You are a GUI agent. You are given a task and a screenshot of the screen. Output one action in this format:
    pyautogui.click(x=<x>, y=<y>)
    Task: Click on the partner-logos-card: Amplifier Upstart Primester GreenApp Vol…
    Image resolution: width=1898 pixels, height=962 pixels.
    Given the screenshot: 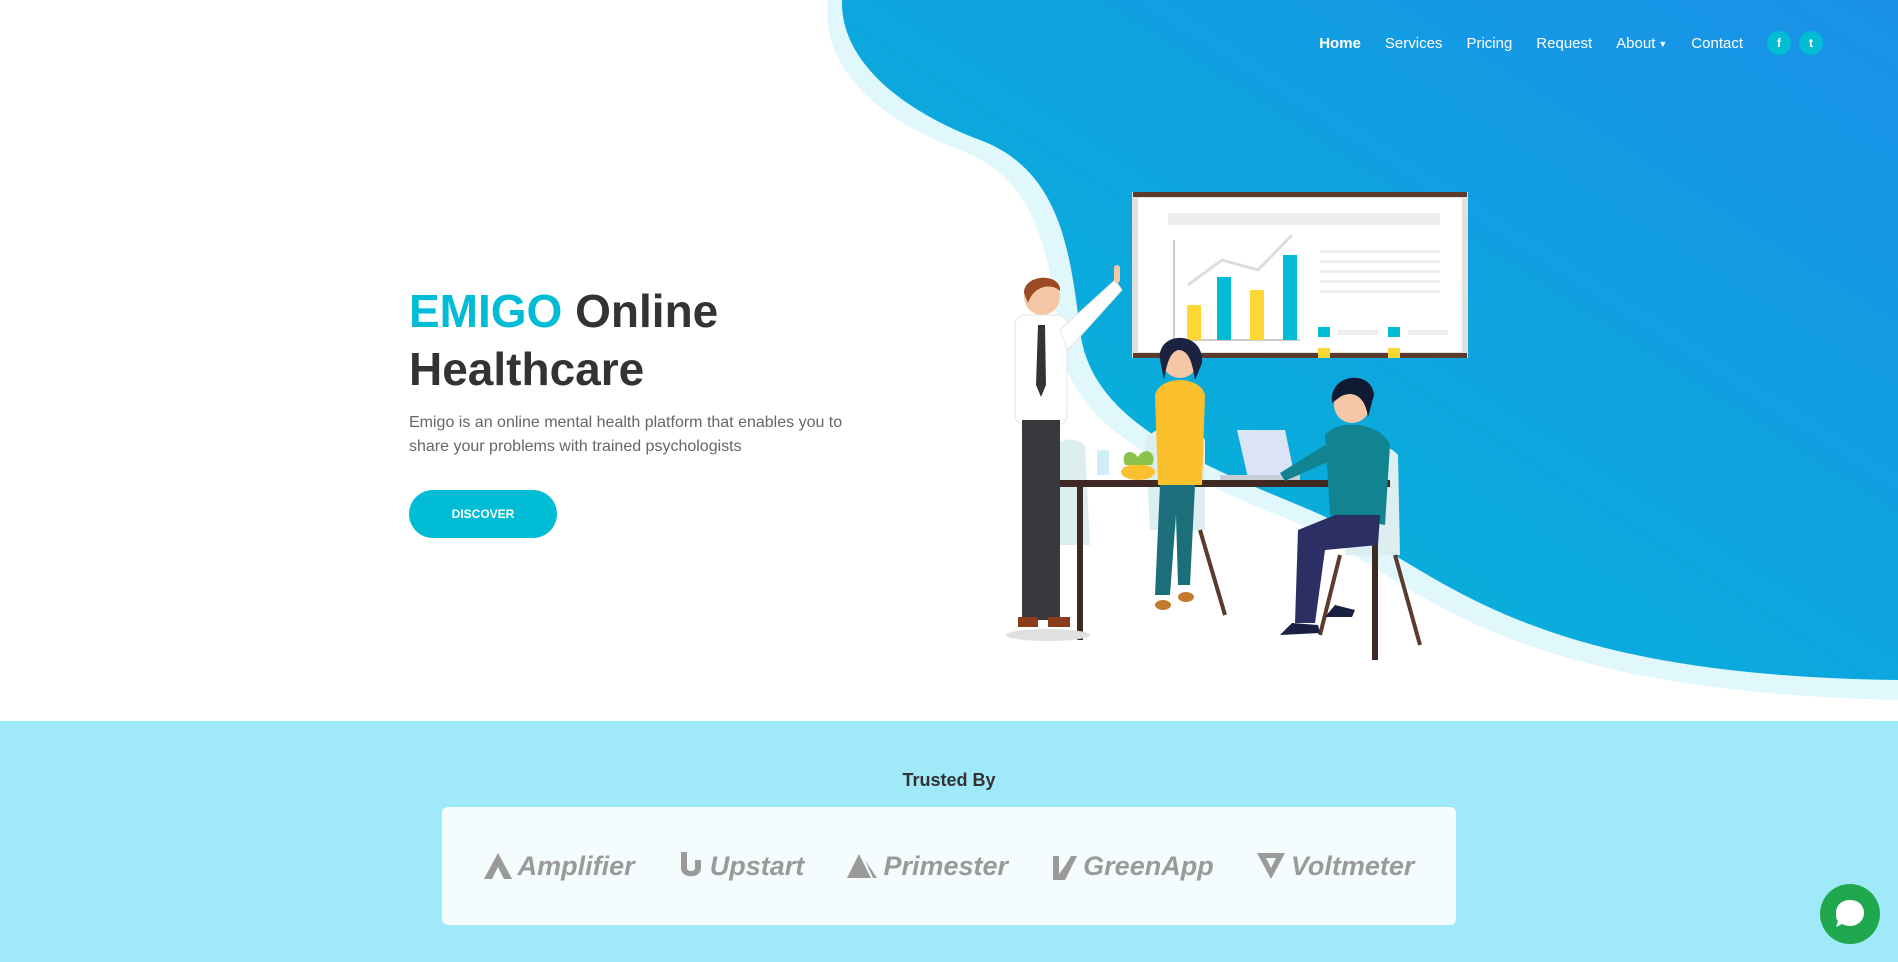 What is the action you would take?
    pyautogui.click(x=949, y=866)
    